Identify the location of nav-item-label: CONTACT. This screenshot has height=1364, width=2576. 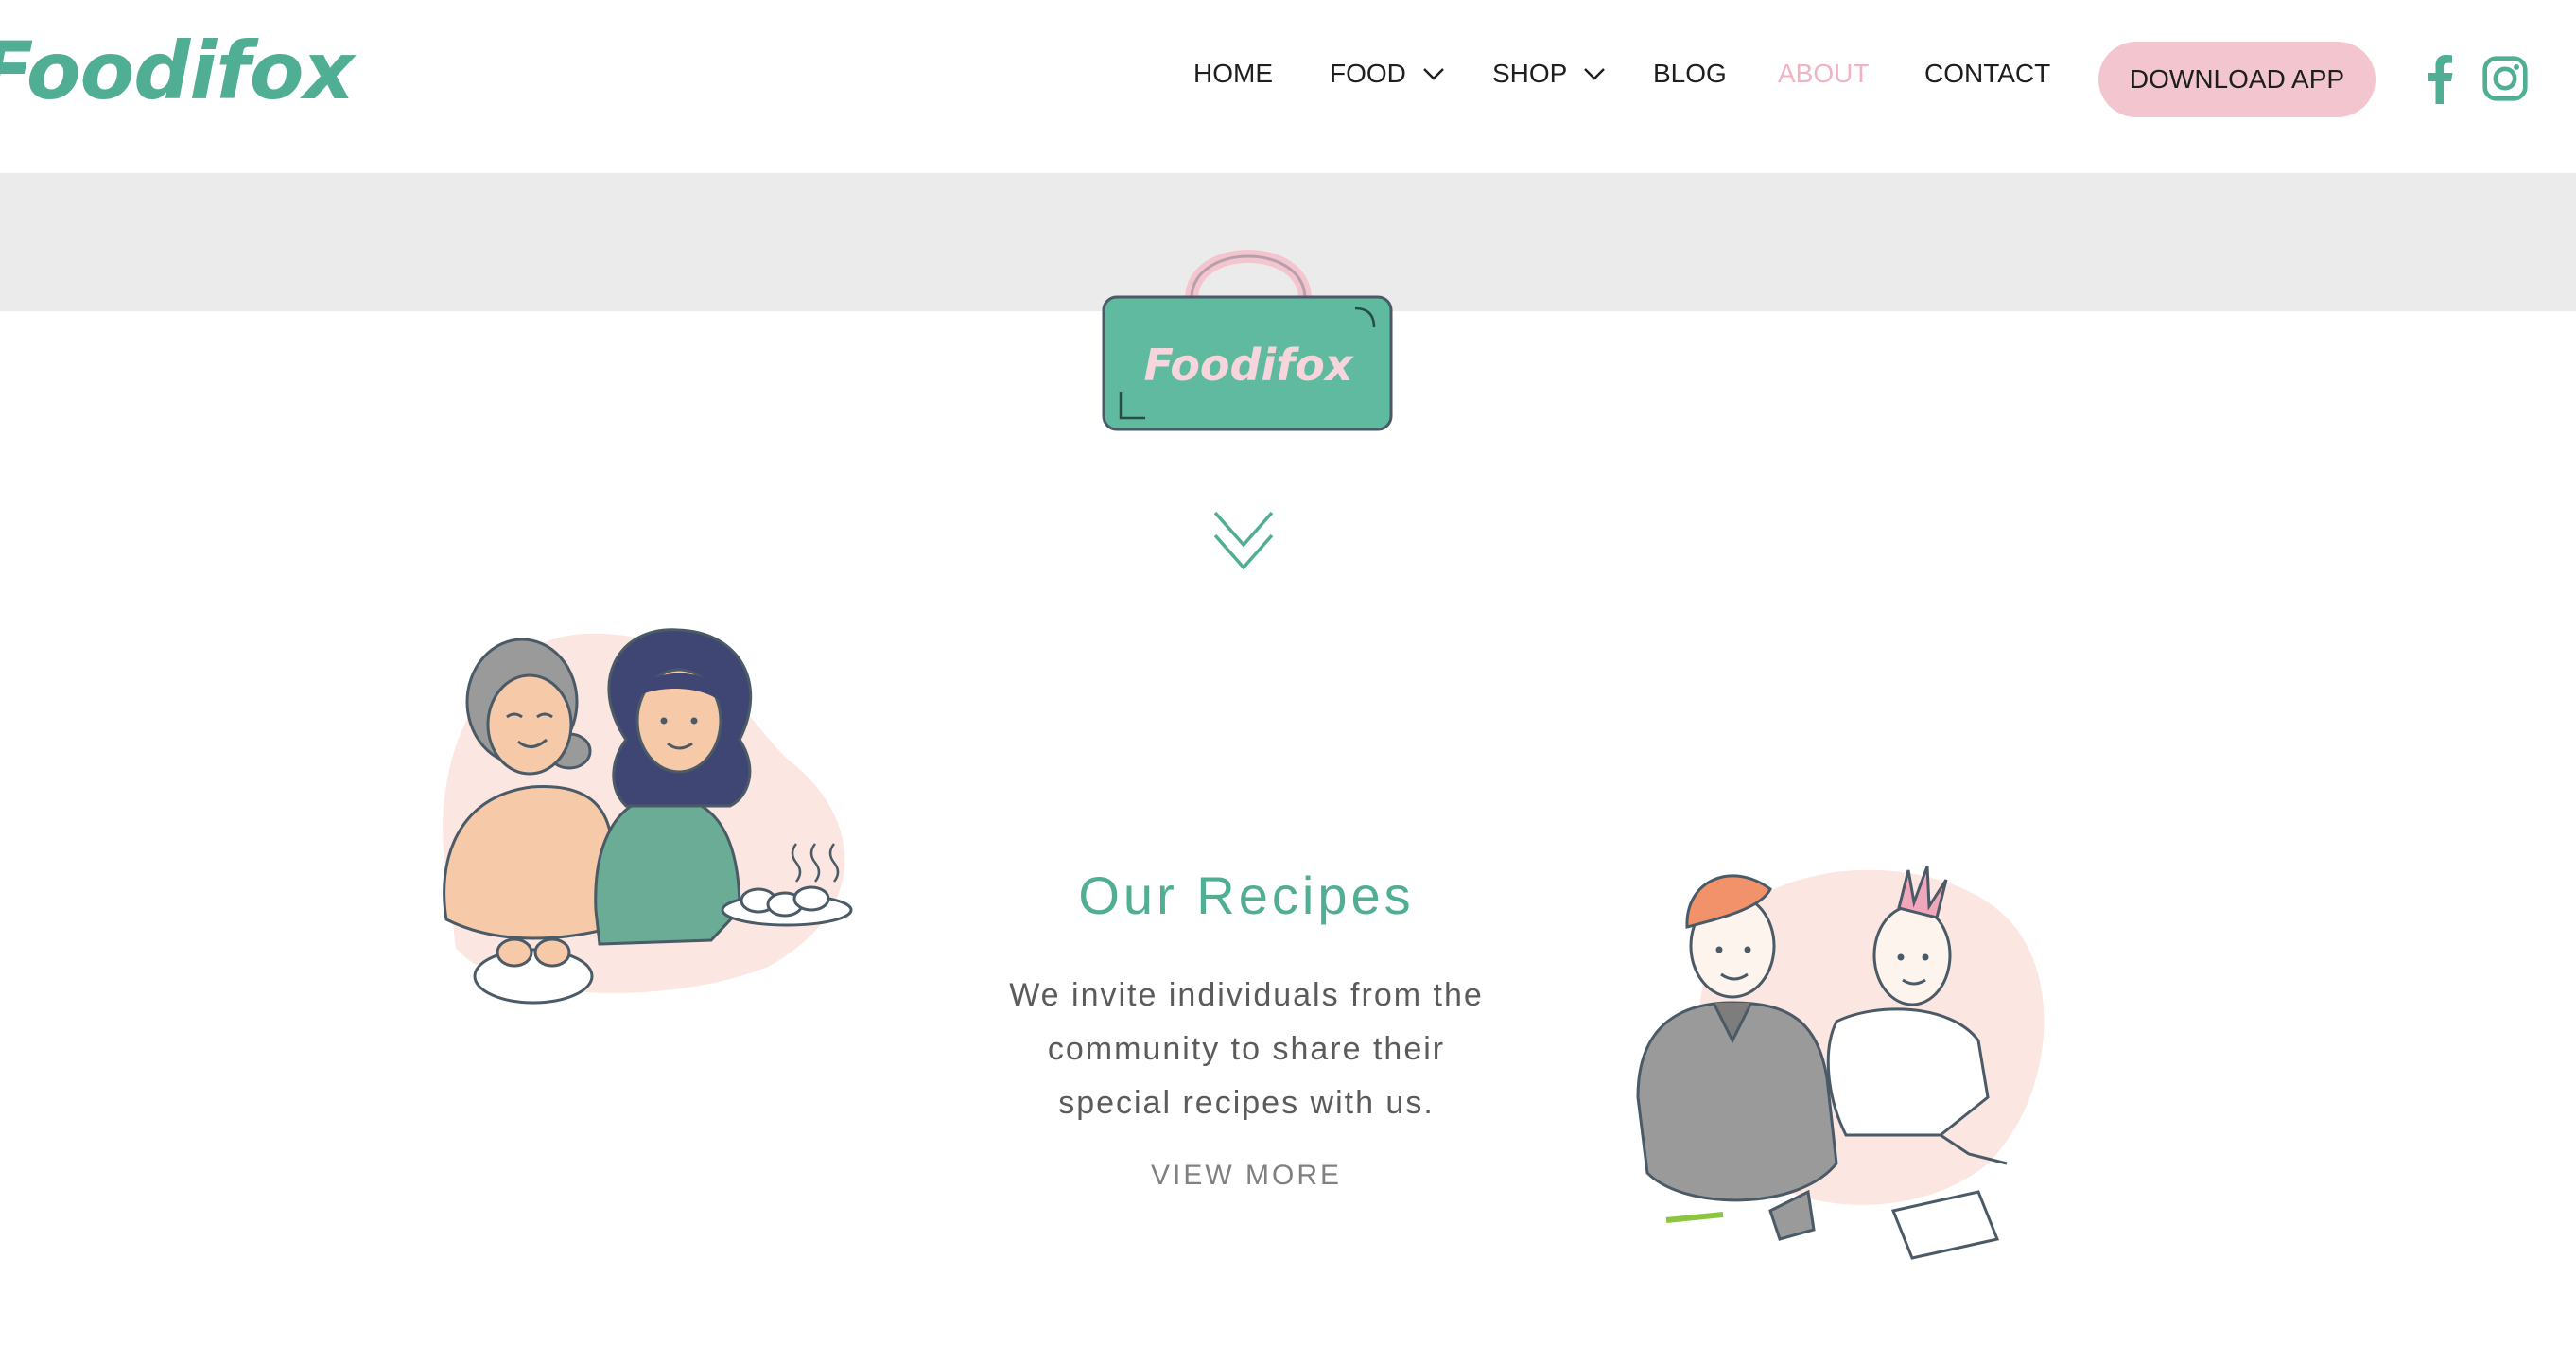
(1987, 73).